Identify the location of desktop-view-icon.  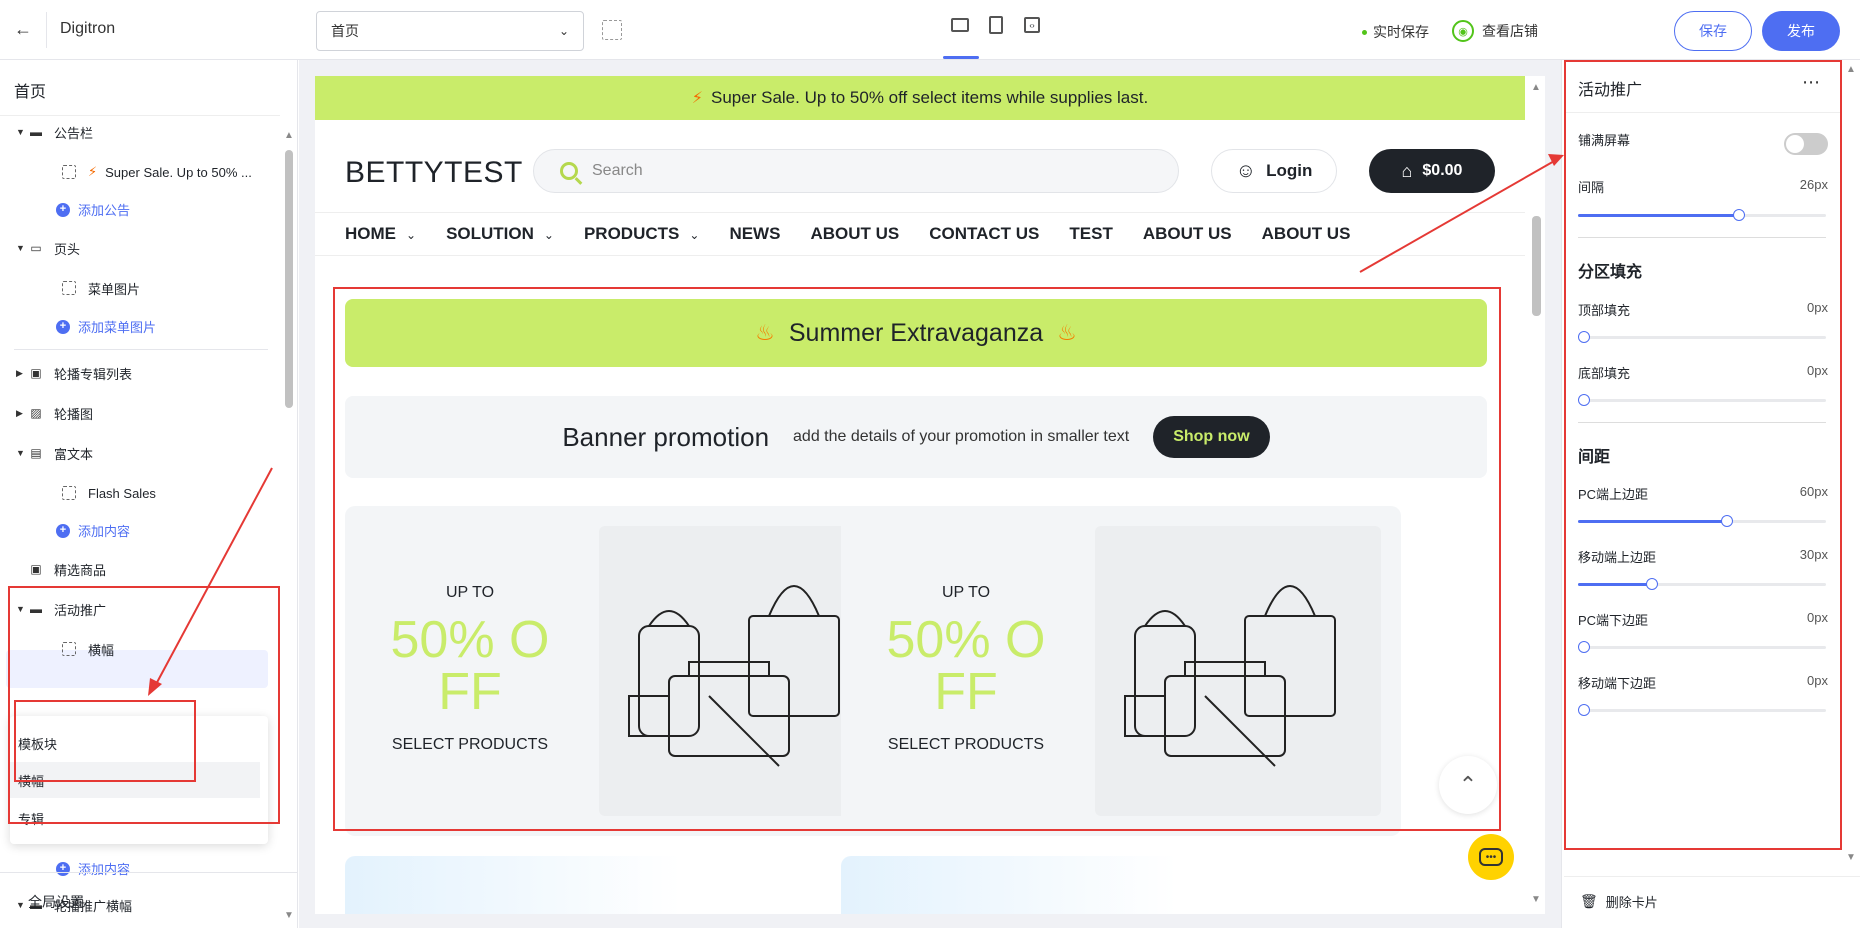
(960, 25).